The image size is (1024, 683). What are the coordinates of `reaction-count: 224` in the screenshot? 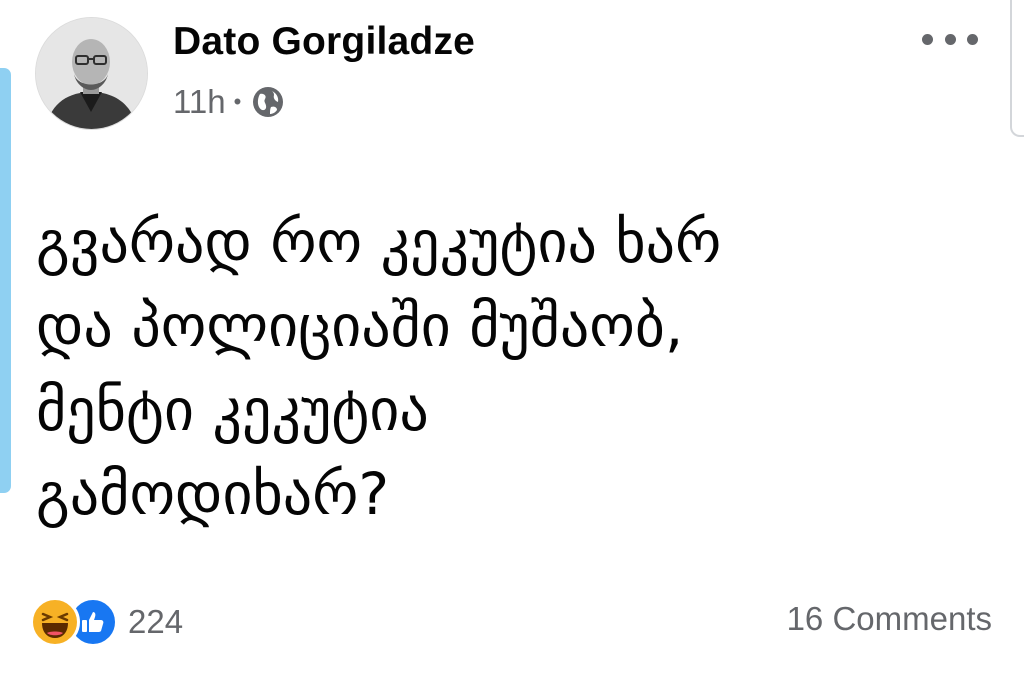 It's located at (156, 621).